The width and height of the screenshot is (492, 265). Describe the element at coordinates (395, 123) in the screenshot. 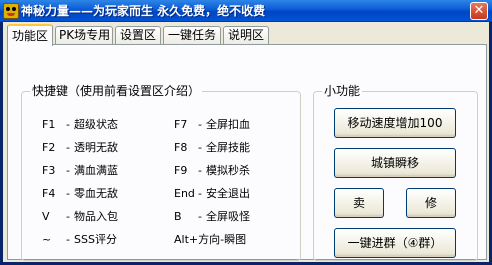

I see `speed-increase-button: 移动速度增加100` at that location.